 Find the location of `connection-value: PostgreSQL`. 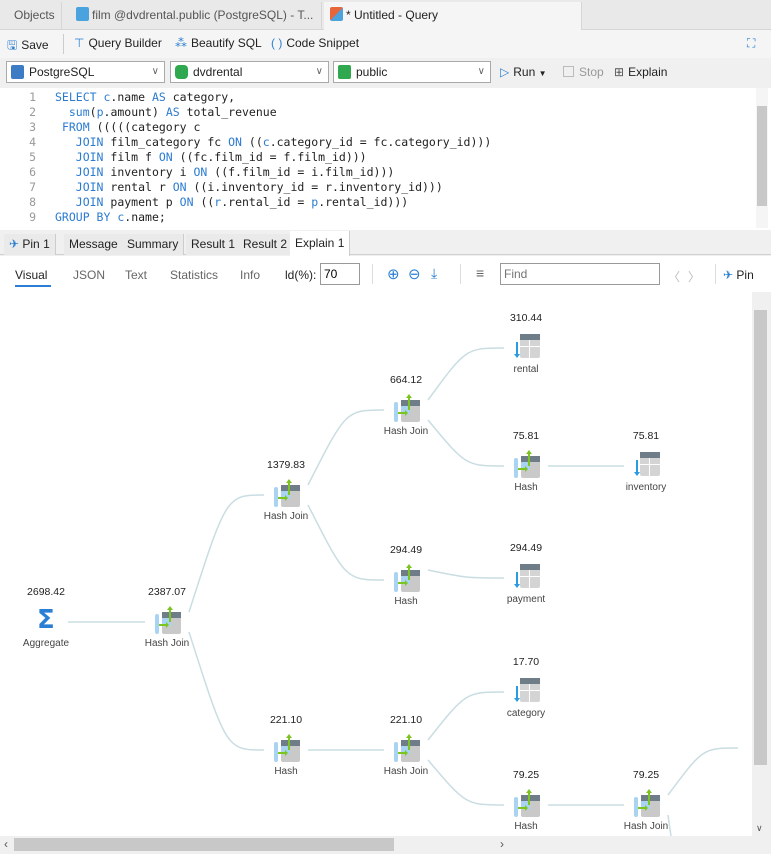

connection-value: PostgreSQL is located at coordinates (62, 72).